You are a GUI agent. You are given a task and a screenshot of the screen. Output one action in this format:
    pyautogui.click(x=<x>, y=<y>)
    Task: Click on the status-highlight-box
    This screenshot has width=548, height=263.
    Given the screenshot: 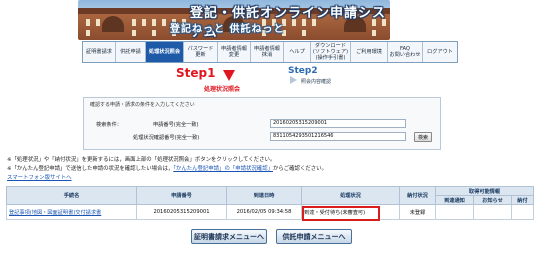 What is the action you would take?
    pyautogui.click(x=341, y=213)
    